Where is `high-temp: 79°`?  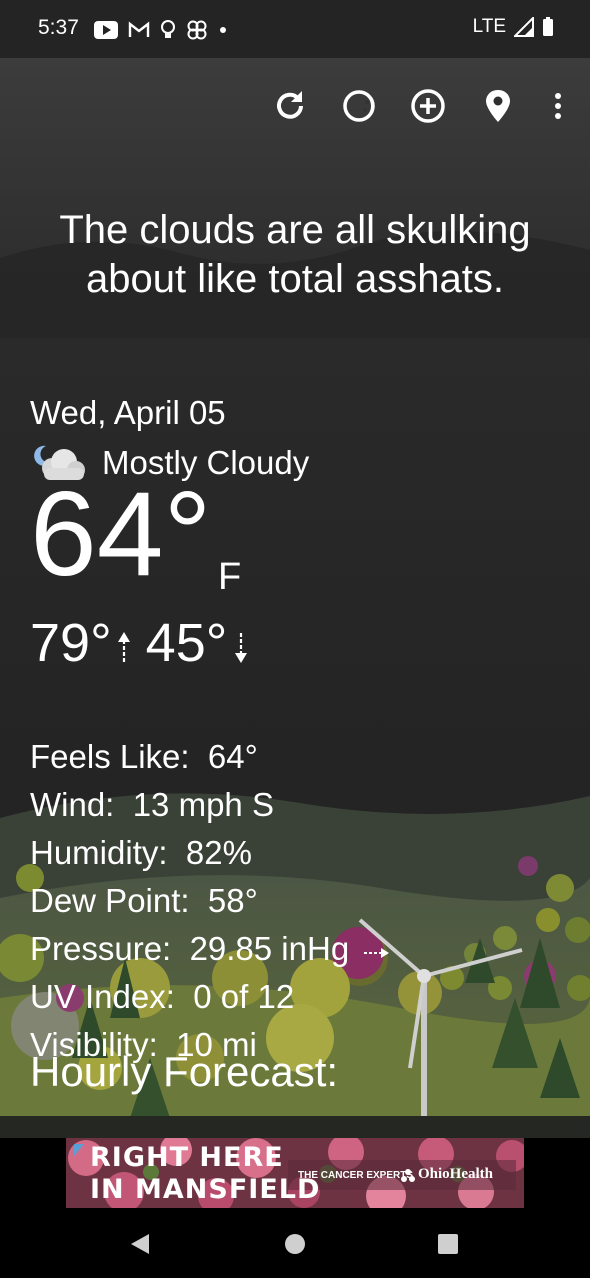
high-temp: 79° is located at coordinates (71, 643).